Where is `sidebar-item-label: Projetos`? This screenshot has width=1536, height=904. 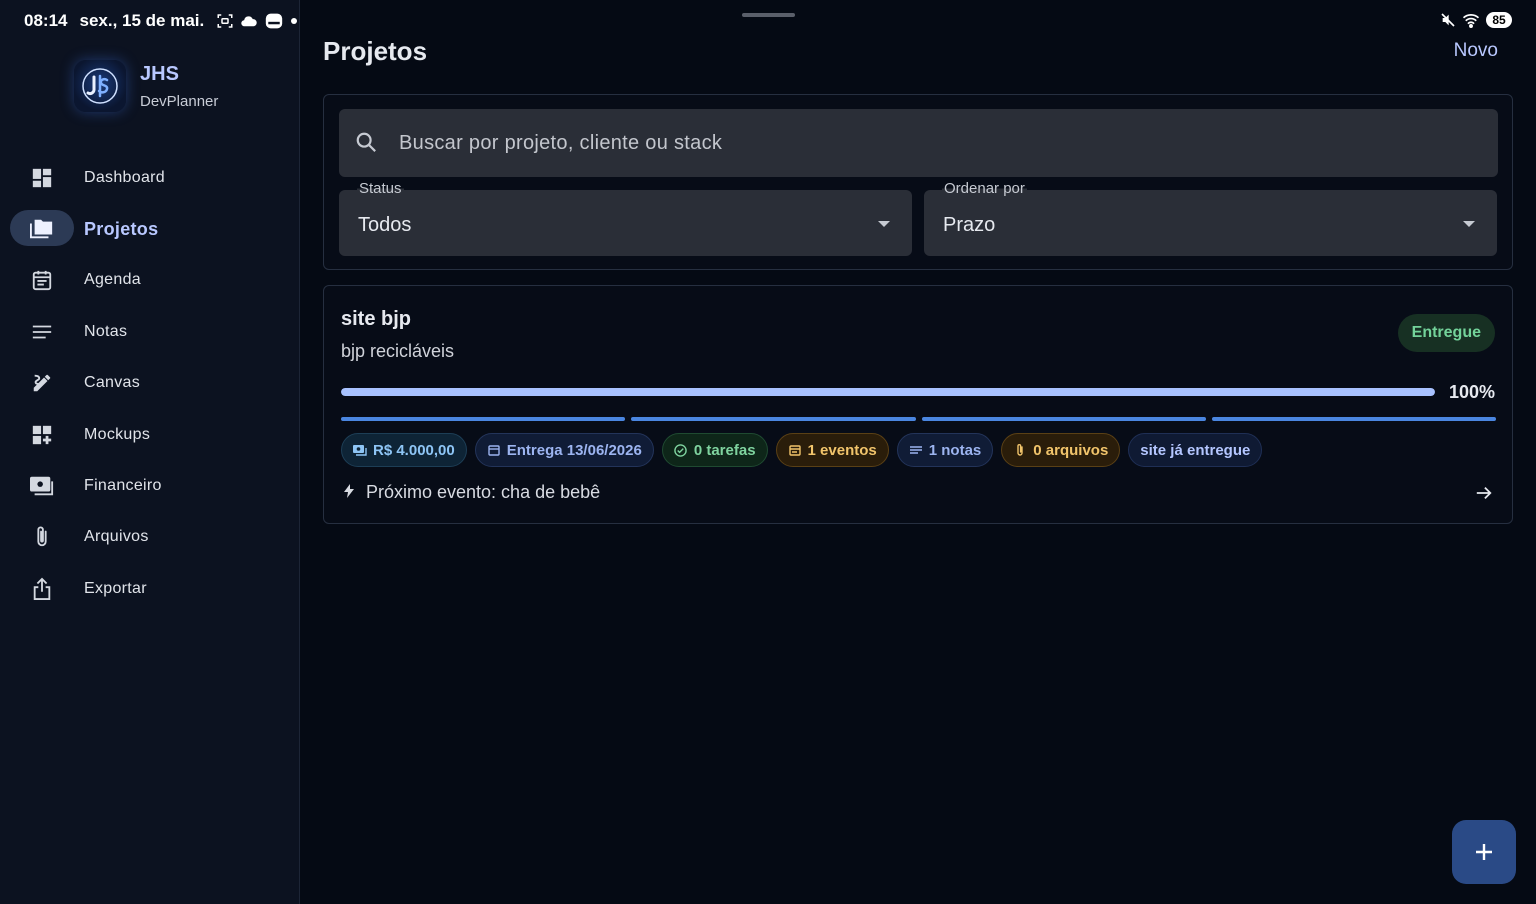
sidebar-item-label: Projetos is located at coordinates (121, 228).